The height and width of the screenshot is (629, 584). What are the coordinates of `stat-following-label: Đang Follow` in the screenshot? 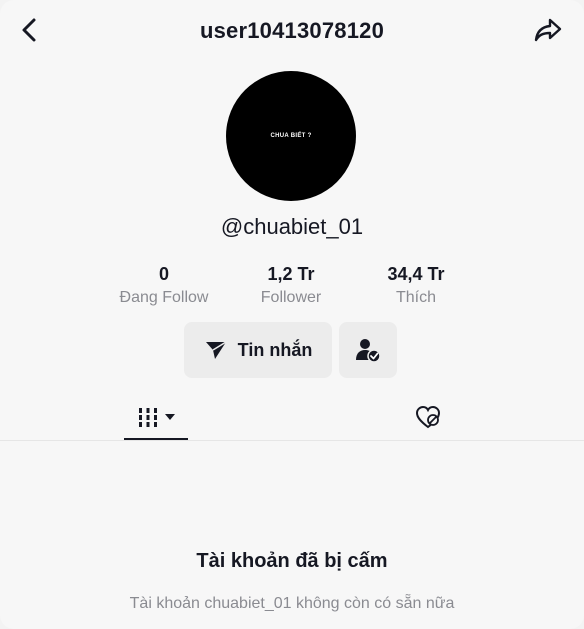 It's located at (164, 297).